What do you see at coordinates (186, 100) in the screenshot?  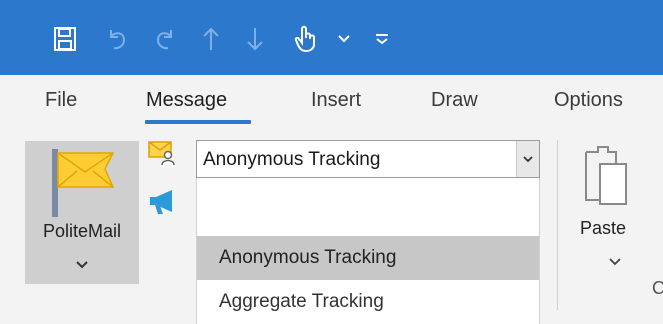 I see `tab-message: Message` at bounding box center [186, 100].